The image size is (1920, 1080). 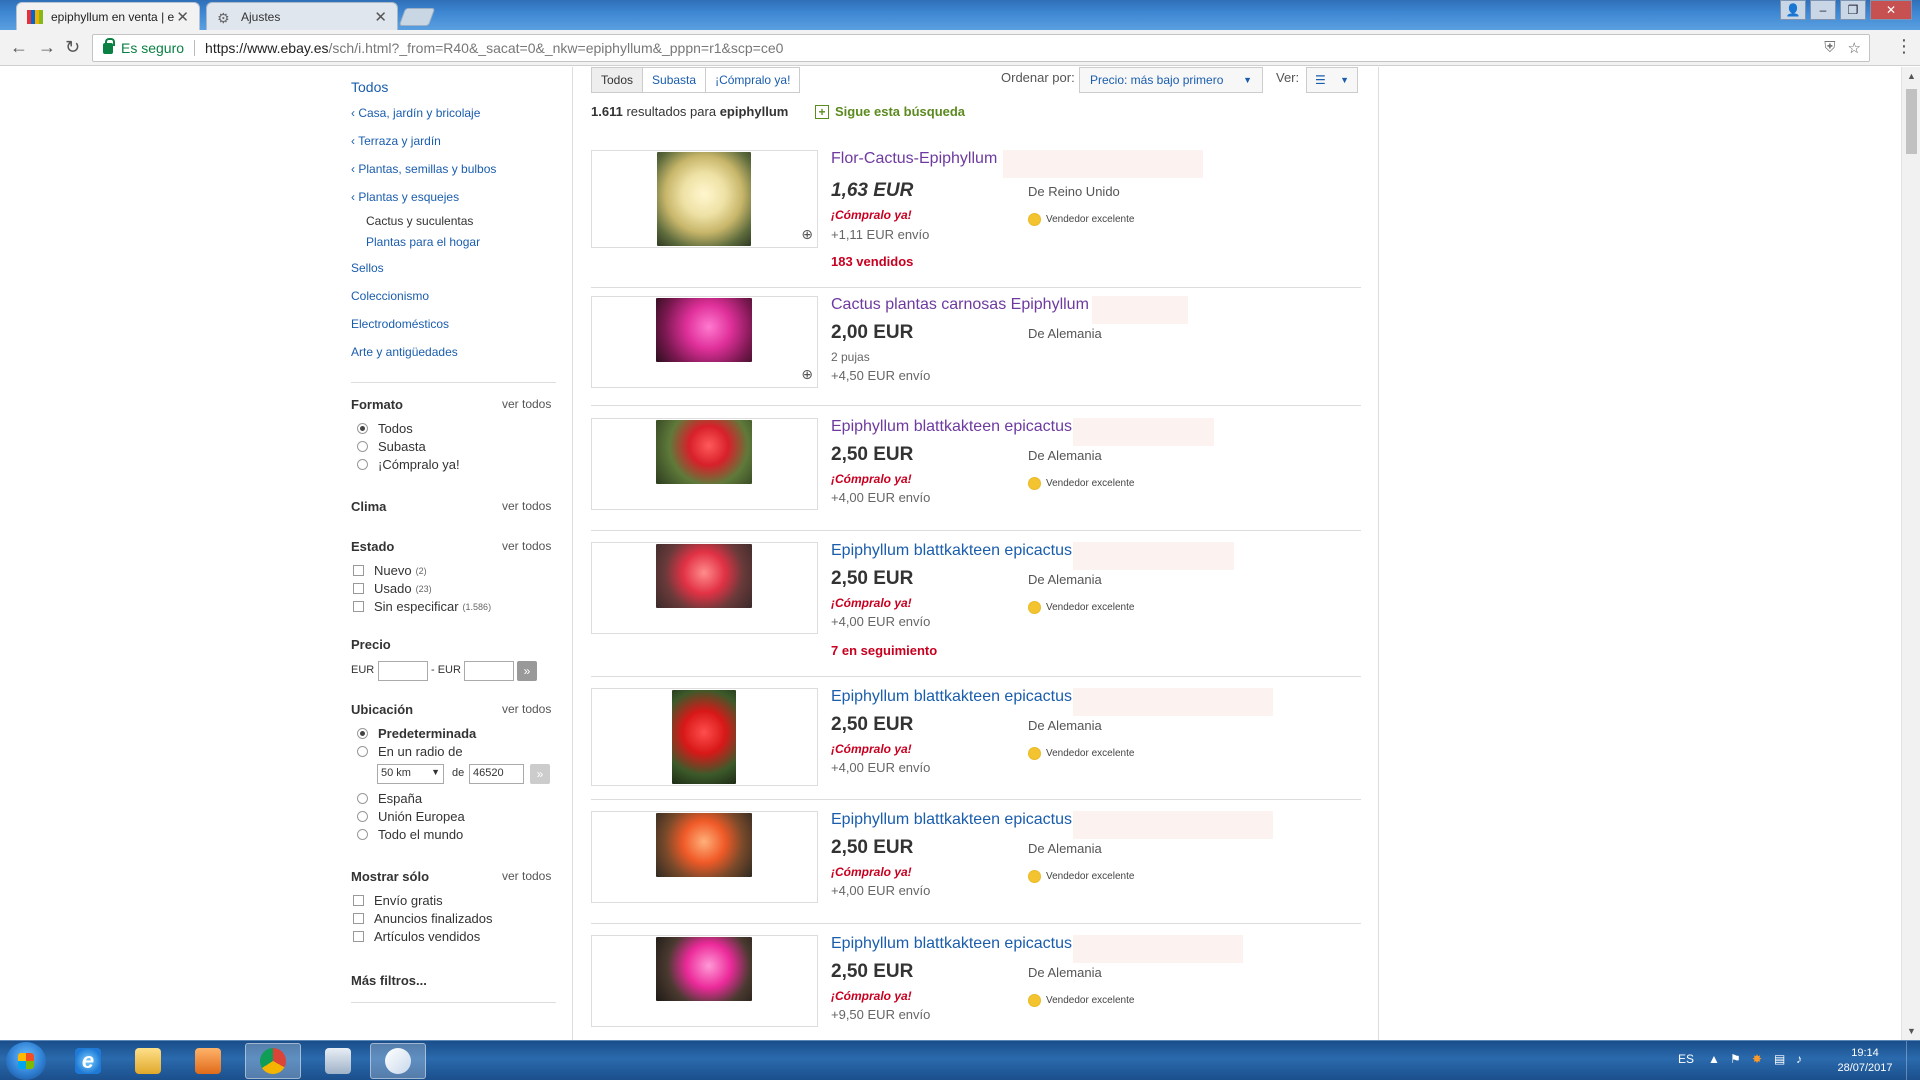 I want to click on taskbar-explorer, so click(x=148, y=1061).